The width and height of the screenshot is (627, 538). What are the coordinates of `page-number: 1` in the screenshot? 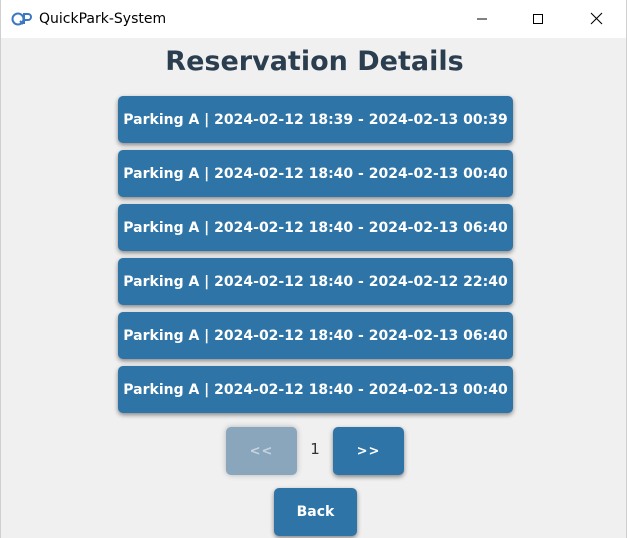 It's located at (315, 449).